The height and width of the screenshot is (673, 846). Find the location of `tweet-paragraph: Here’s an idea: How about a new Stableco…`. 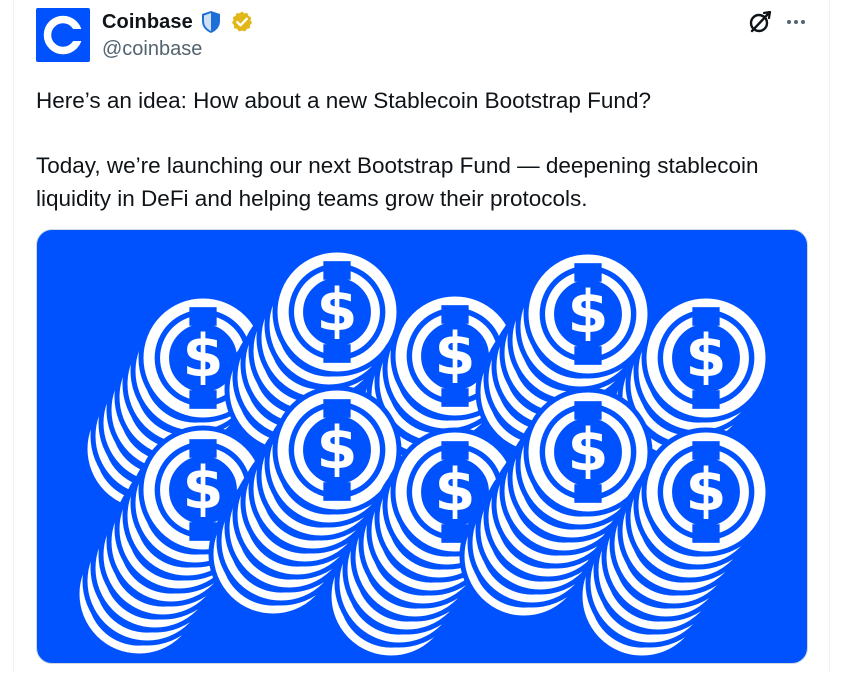

tweet-paragraph: Here’s an idea: How about a new Stableco… is located at coordinates (343, 100).